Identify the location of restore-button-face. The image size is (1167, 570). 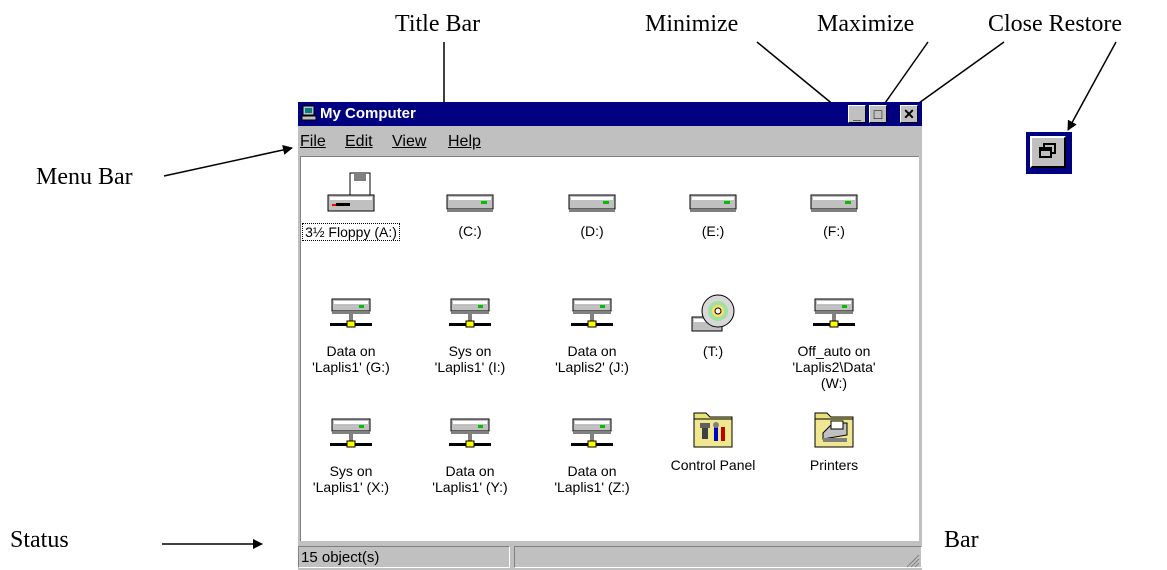
(1048, 152).